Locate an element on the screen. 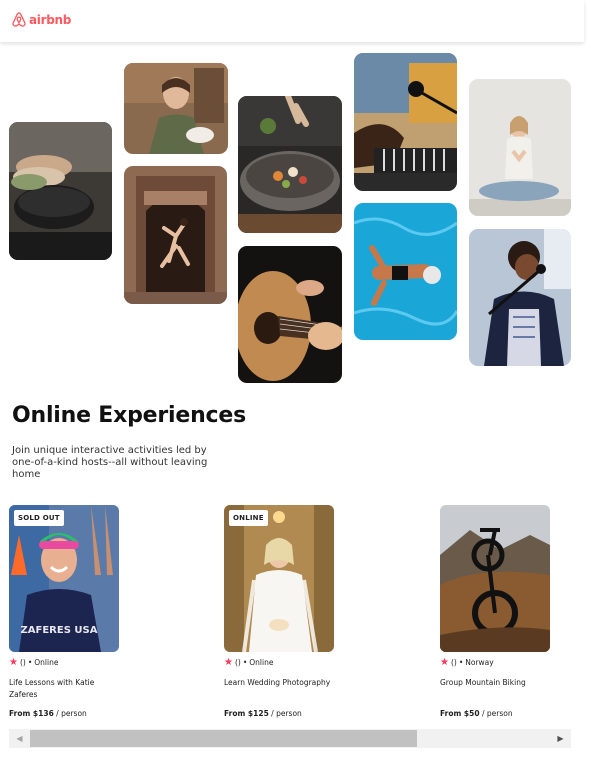 The width and height of the screenshot is (592, 760). price-amount: From $50 is located at coordinates (460, 713).